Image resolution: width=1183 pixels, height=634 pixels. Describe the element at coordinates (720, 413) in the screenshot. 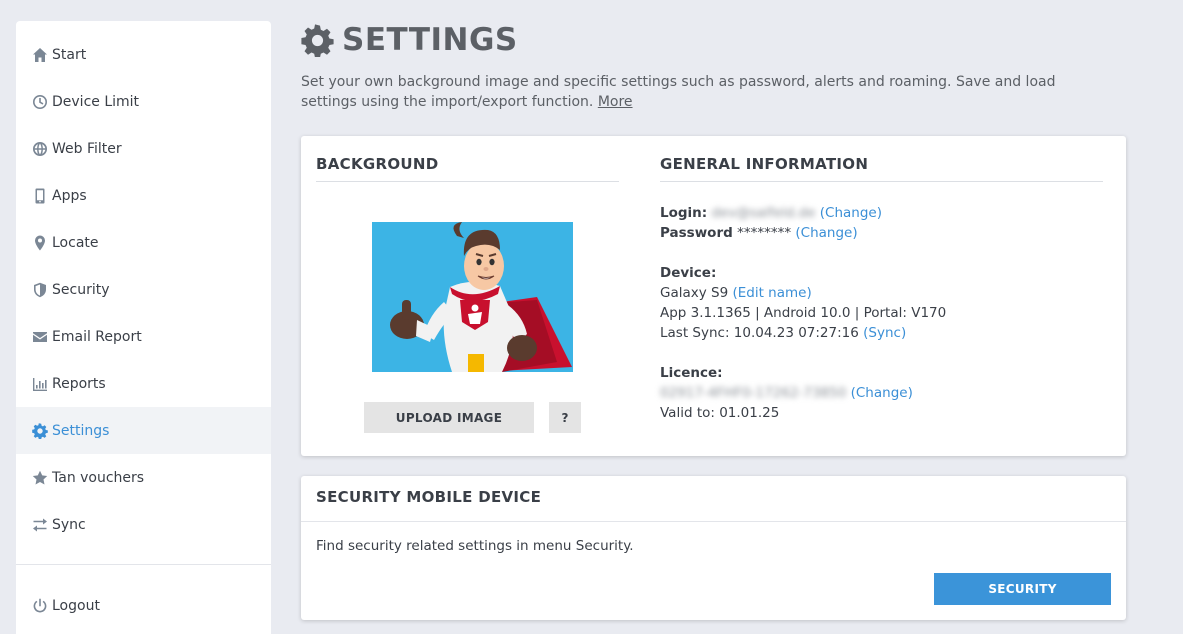

I see `valid-to: Valid to: 01.01.25` at that location.